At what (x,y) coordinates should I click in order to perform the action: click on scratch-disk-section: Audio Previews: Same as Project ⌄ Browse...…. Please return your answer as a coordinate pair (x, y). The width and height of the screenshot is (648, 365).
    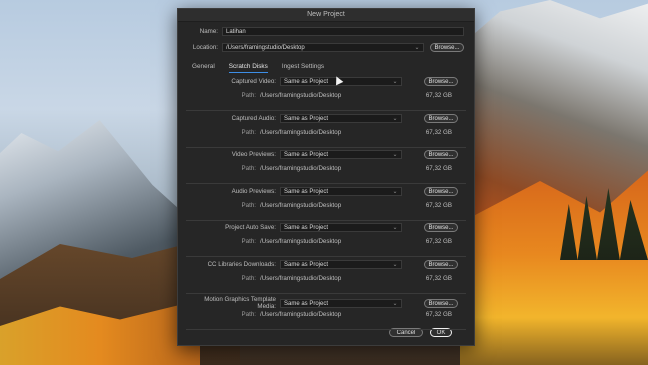
    Looking at the image, I should click on (326, 203).